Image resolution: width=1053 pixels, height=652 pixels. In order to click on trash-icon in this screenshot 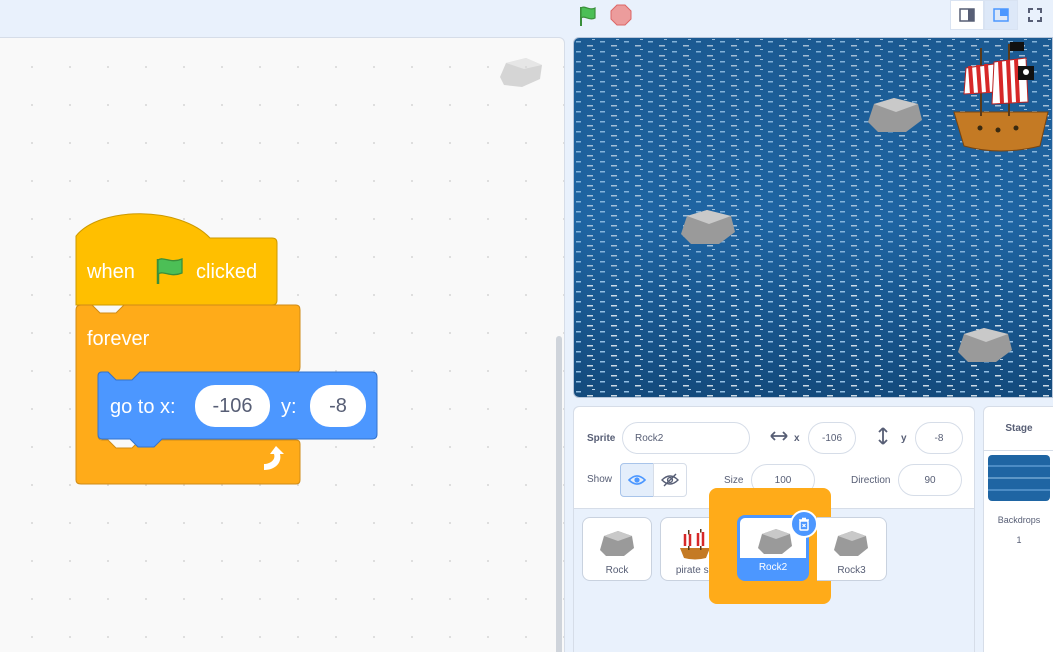, I will do `click(804, 524)`.